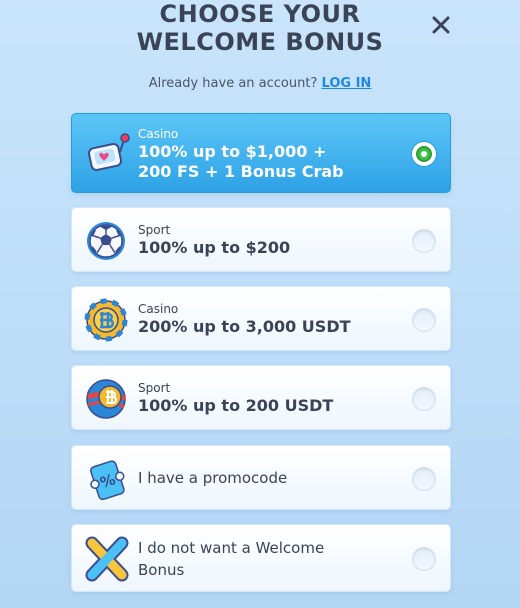 The image size is (520, 608). Describe the element at coordinates (108, 559) in the screenshot. I see `cross-icon` at that location.